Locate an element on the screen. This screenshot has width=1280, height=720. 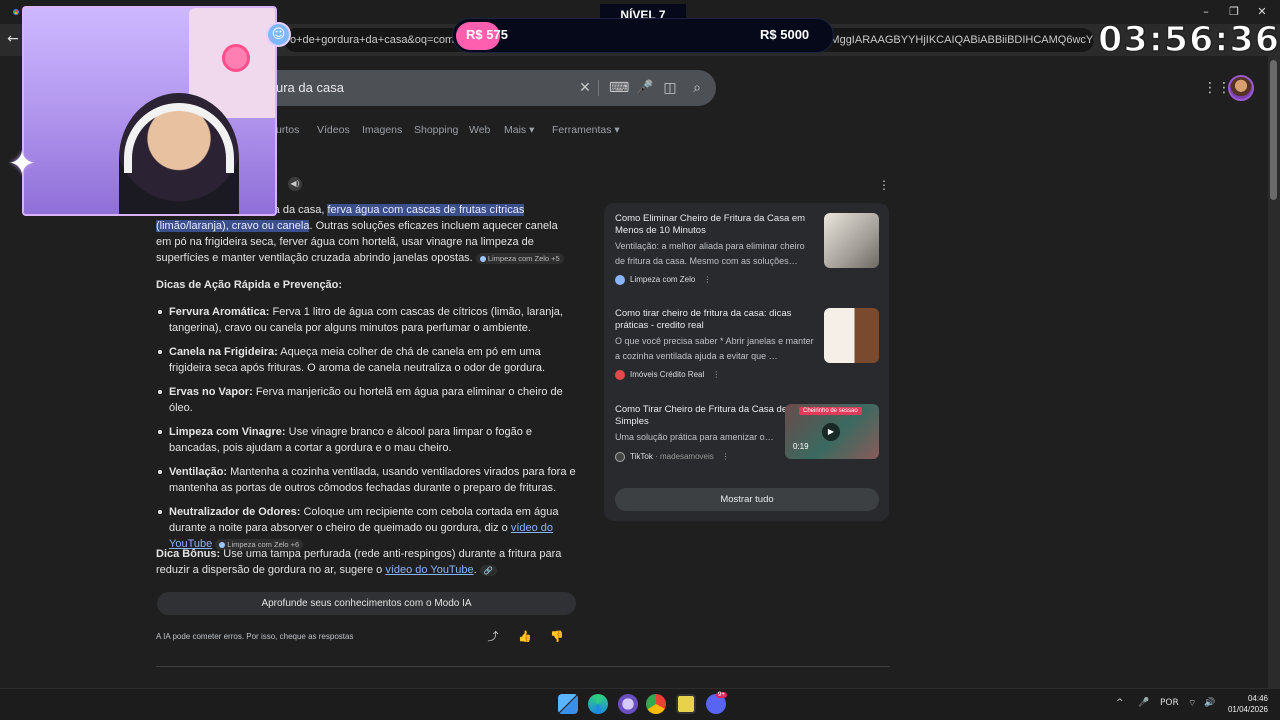
notification-badge: 9+ is located at coordinates (721, 695).